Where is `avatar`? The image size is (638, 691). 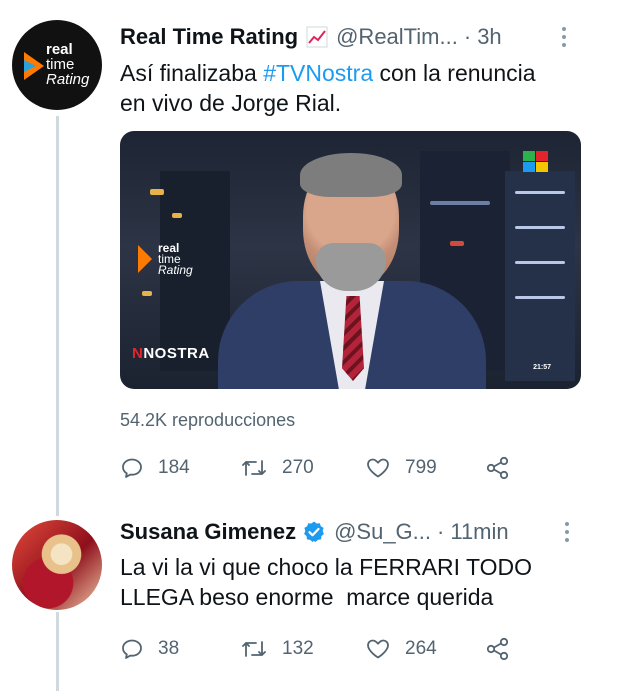 avatar is located at coordinates (57, 565).